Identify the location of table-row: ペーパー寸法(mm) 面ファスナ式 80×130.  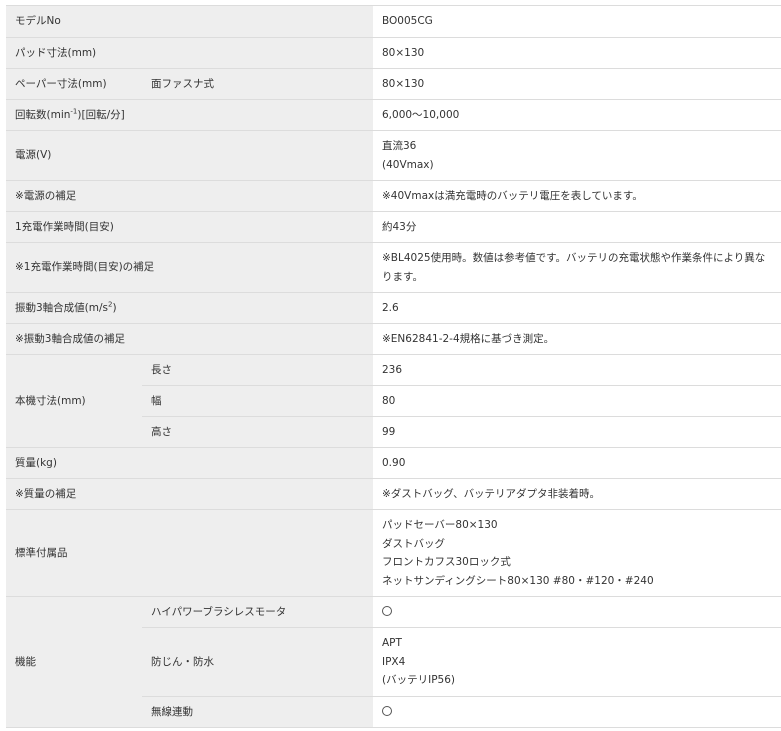
(393, 84).